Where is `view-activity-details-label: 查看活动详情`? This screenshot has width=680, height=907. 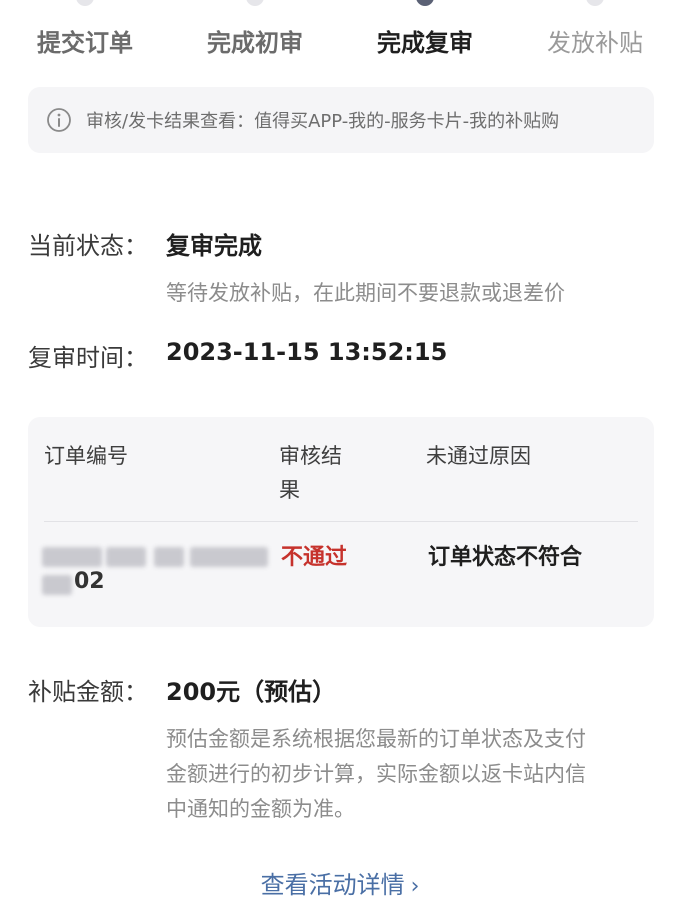
view-activity-details-label: 查看活动详情 is located at coordinates (332, 885).